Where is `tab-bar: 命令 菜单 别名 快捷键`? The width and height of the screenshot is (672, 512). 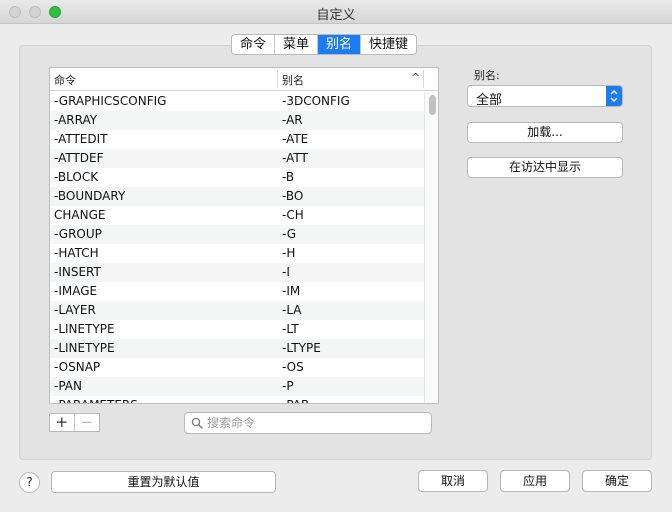 tab-bar: 命令 菜单 别名 快捷键 is located at coordinates (324, 44).